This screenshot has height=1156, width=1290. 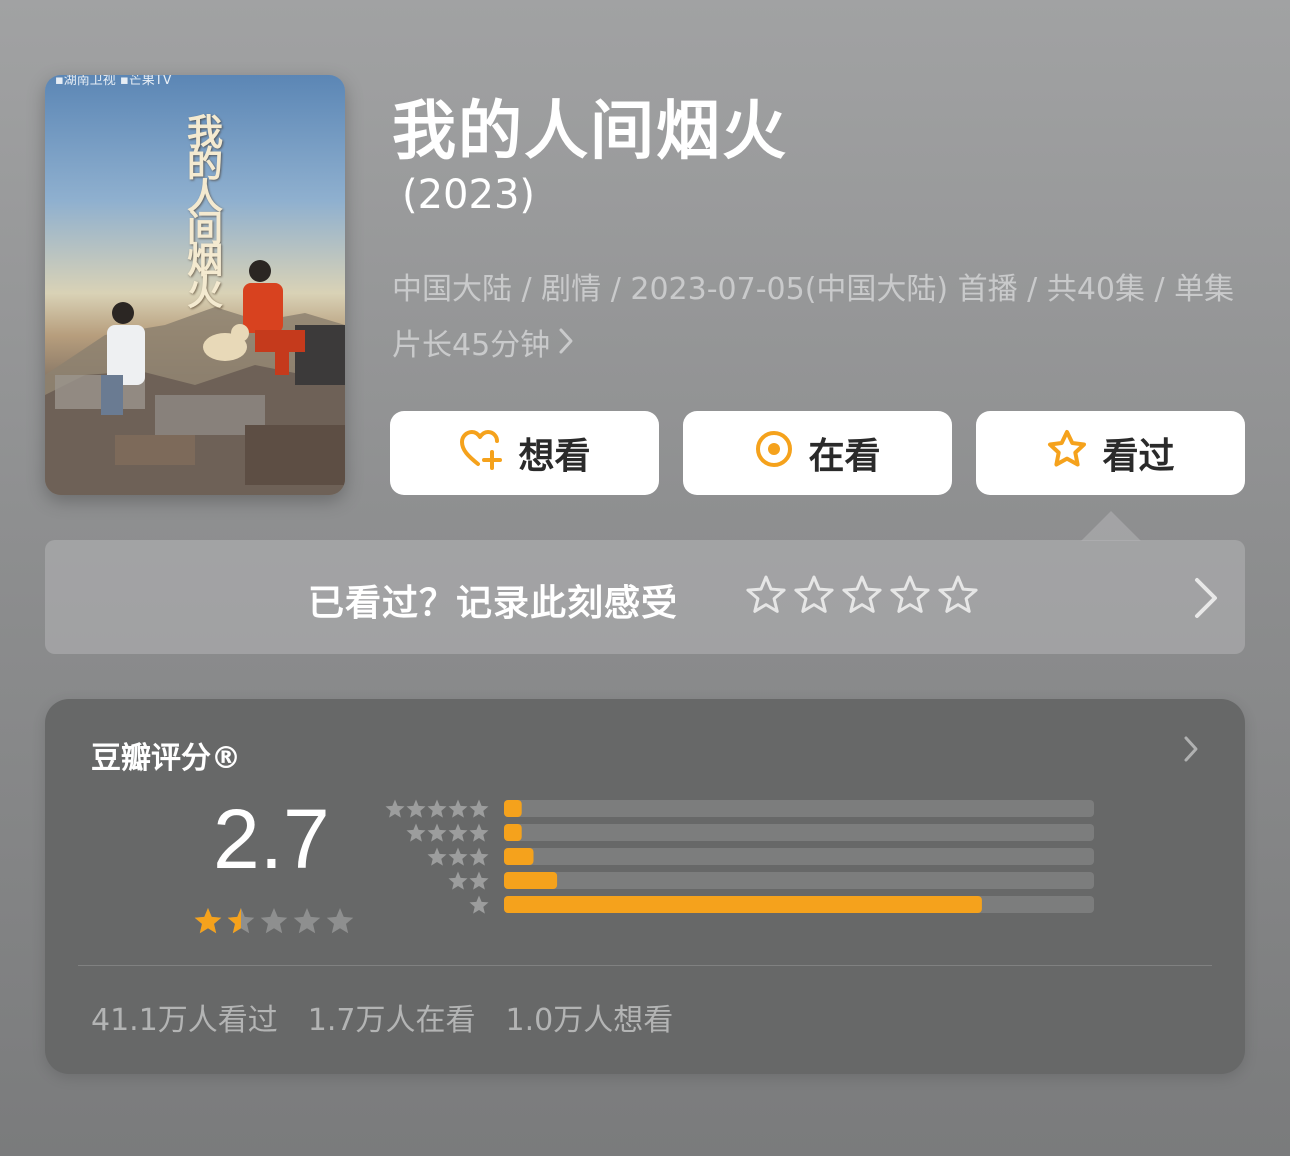 What do you see at coordinates (469, 195) in the screenshot?
I see `release-year: (2023)` at bounding box center [469, 195].